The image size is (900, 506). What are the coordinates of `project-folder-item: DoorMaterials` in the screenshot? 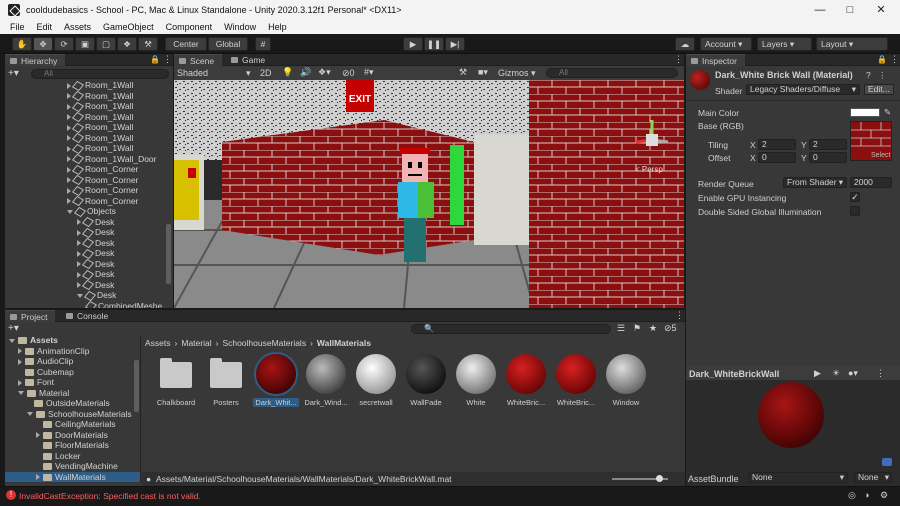 It's located at (72, 435).